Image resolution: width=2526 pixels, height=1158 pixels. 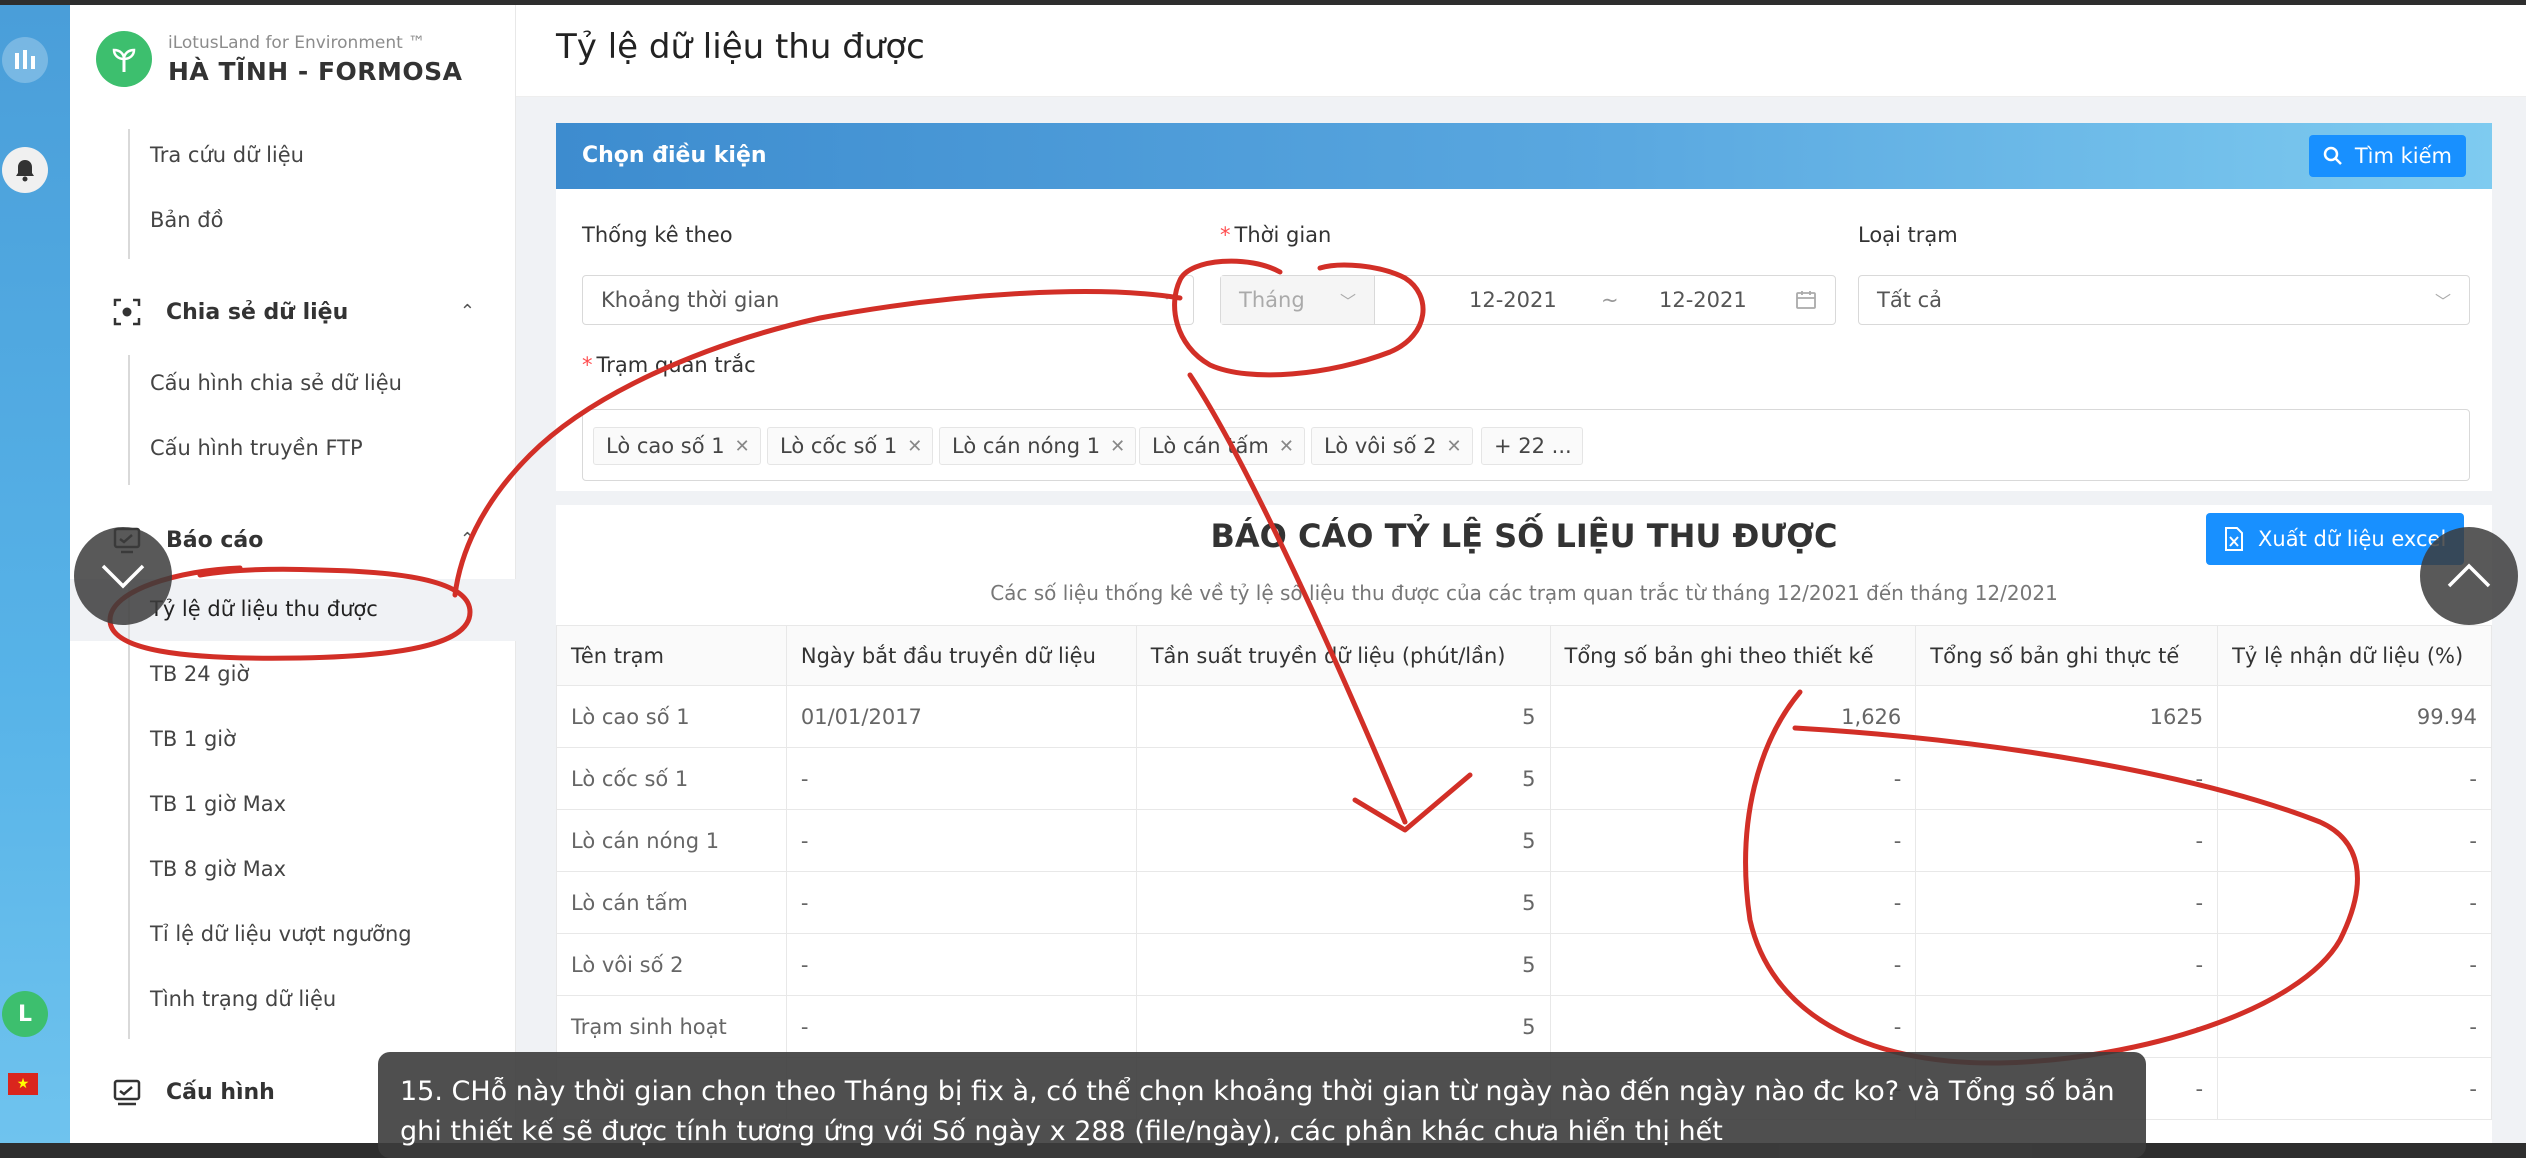 What do you see at coordinates (218, 869) in the screenshot?
I see `sidebar-item-tb-8-max: TB 8 giờ Max` at bounding box center [218, 869].